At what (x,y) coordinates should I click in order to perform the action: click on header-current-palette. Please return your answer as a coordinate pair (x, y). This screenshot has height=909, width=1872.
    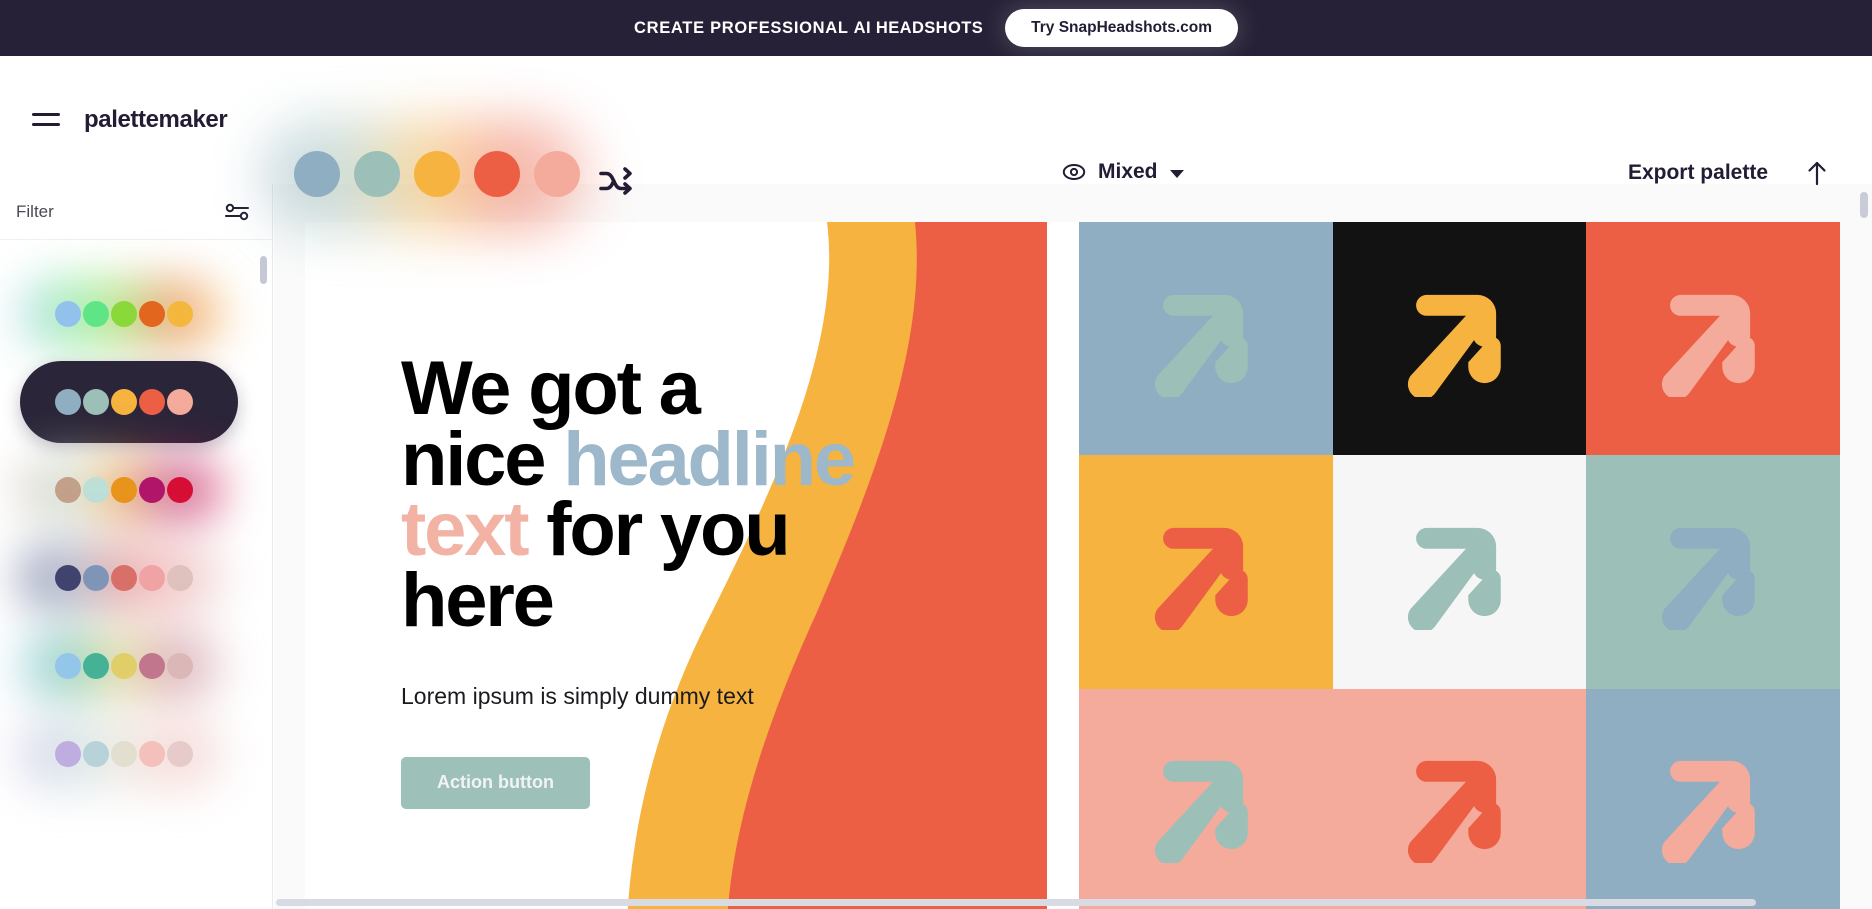
    Looking at the image, I should click on (437, 174).